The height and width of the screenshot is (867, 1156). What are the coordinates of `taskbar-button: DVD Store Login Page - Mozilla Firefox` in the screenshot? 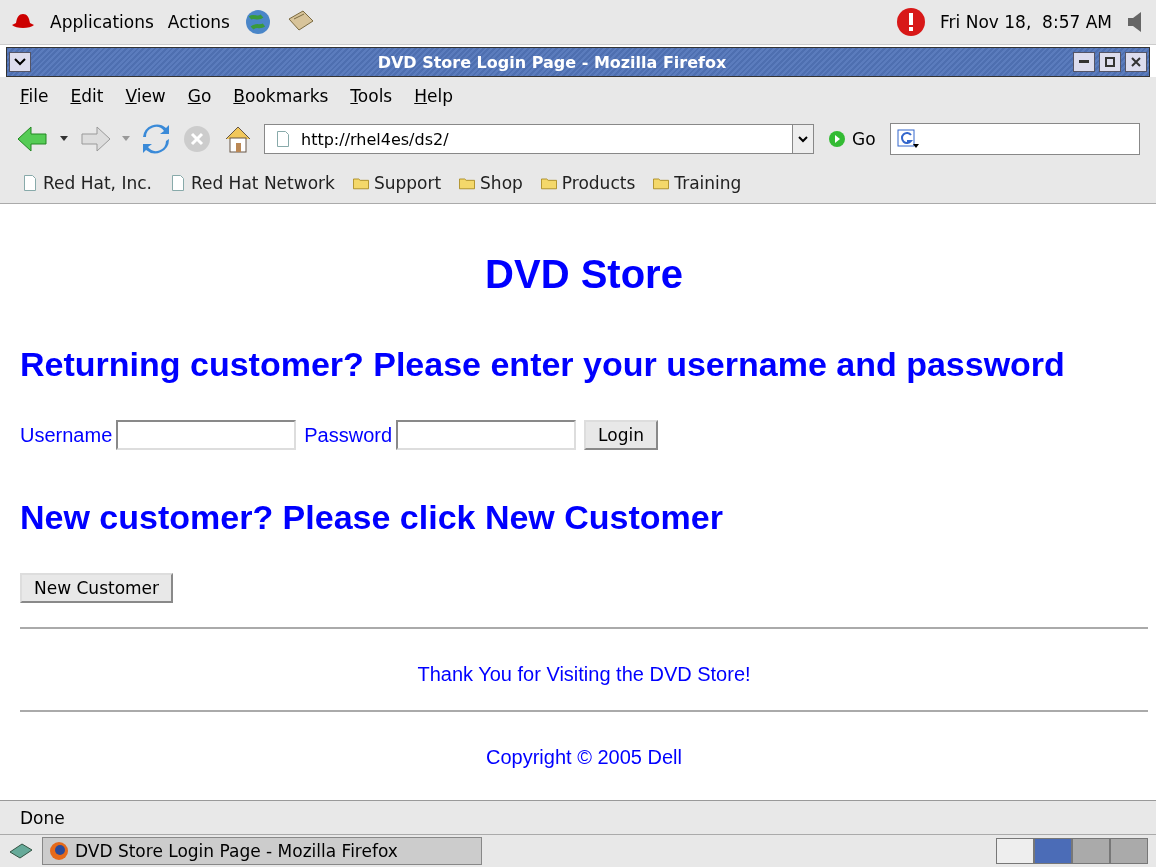 It's located at (262, 851).